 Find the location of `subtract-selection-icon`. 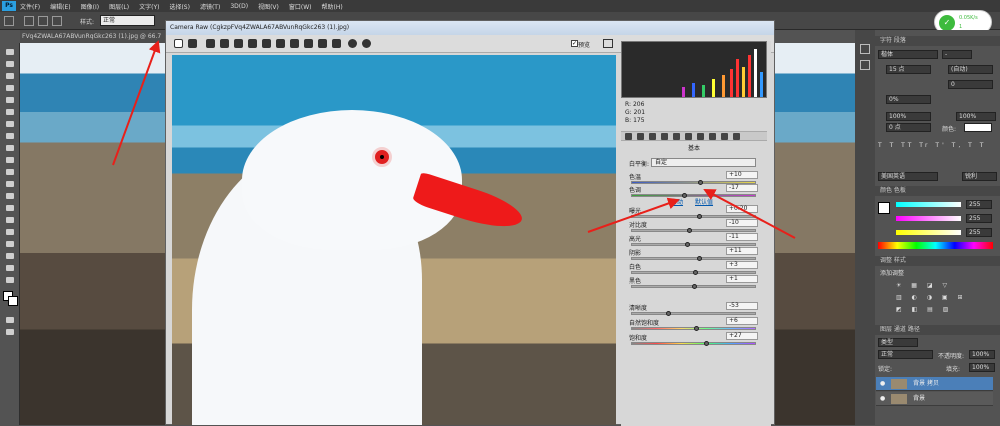

subtract-selection-icon is located at coordinates (57, 21).